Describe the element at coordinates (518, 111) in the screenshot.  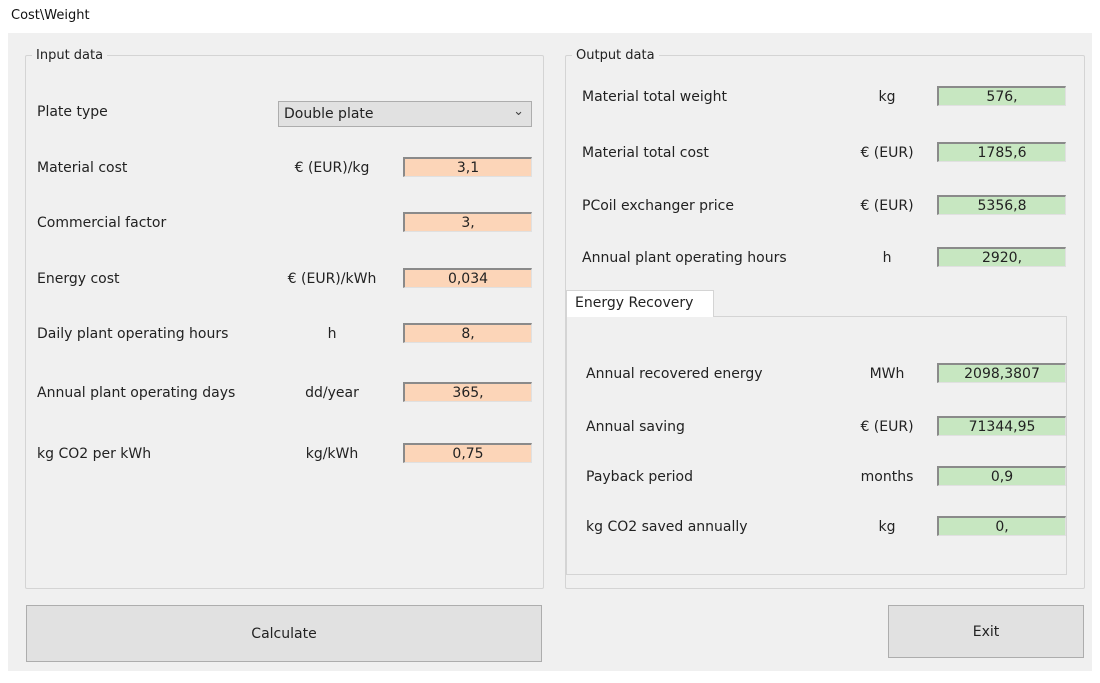
I see `chevron-down-icon: ⌄` at that location.